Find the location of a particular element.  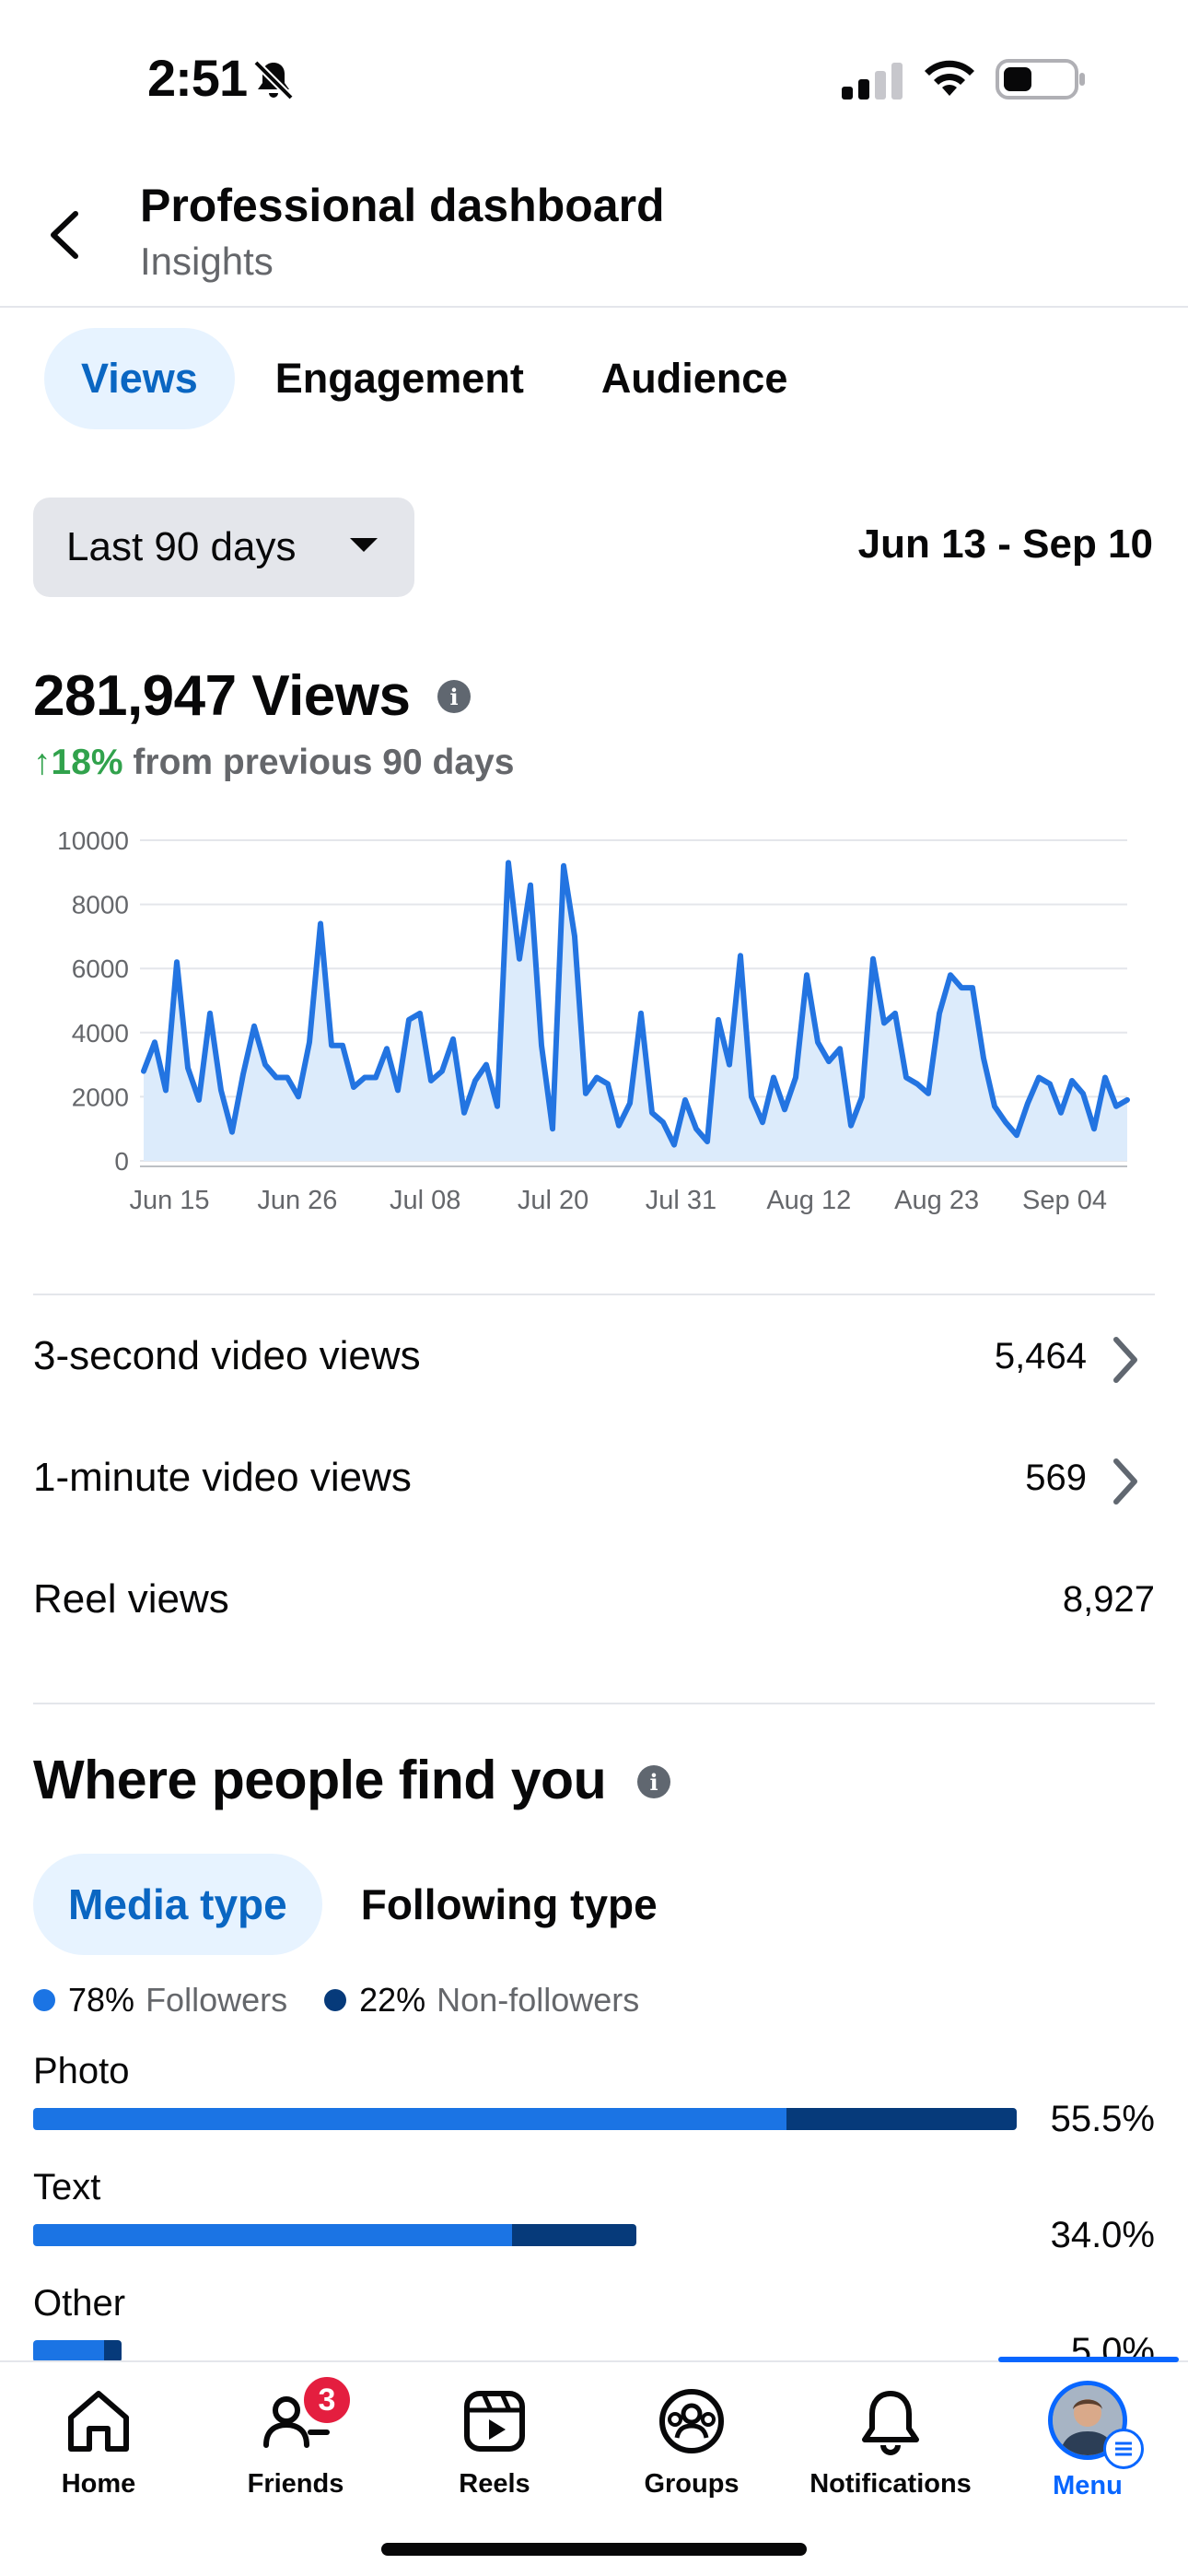

friends-badge: 3 is located at coordinates (327, 2400).